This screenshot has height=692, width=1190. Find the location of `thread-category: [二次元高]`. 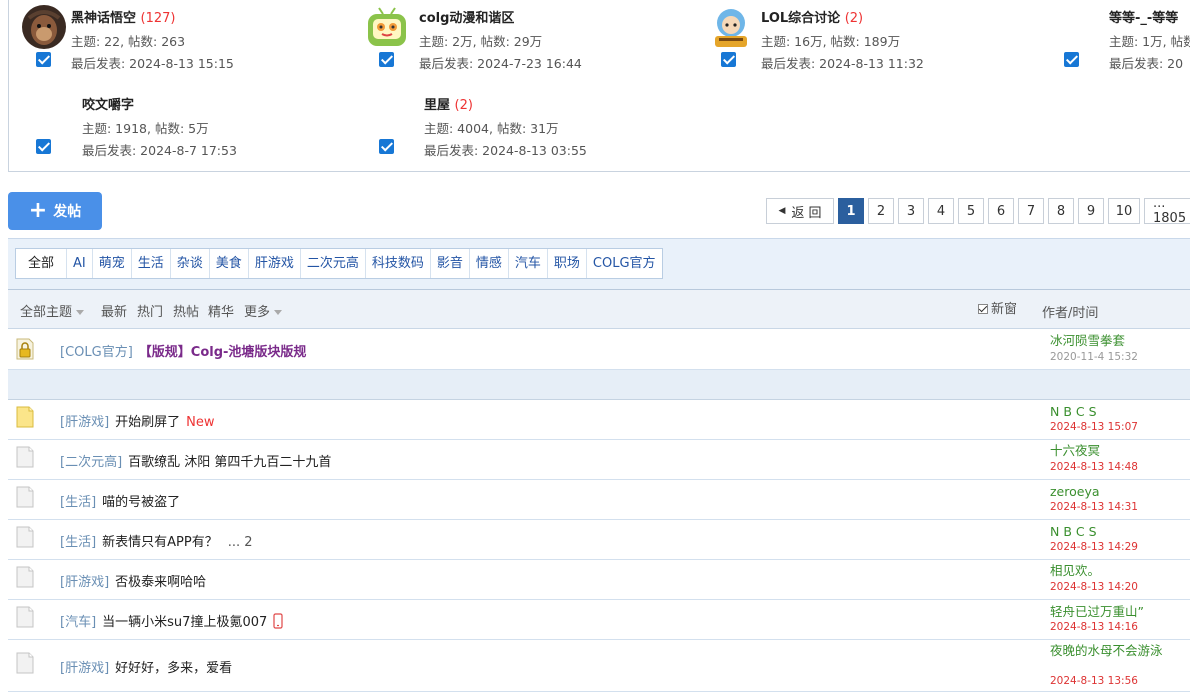

thread-category: [二次元高] is located at coordinates (91, 462).